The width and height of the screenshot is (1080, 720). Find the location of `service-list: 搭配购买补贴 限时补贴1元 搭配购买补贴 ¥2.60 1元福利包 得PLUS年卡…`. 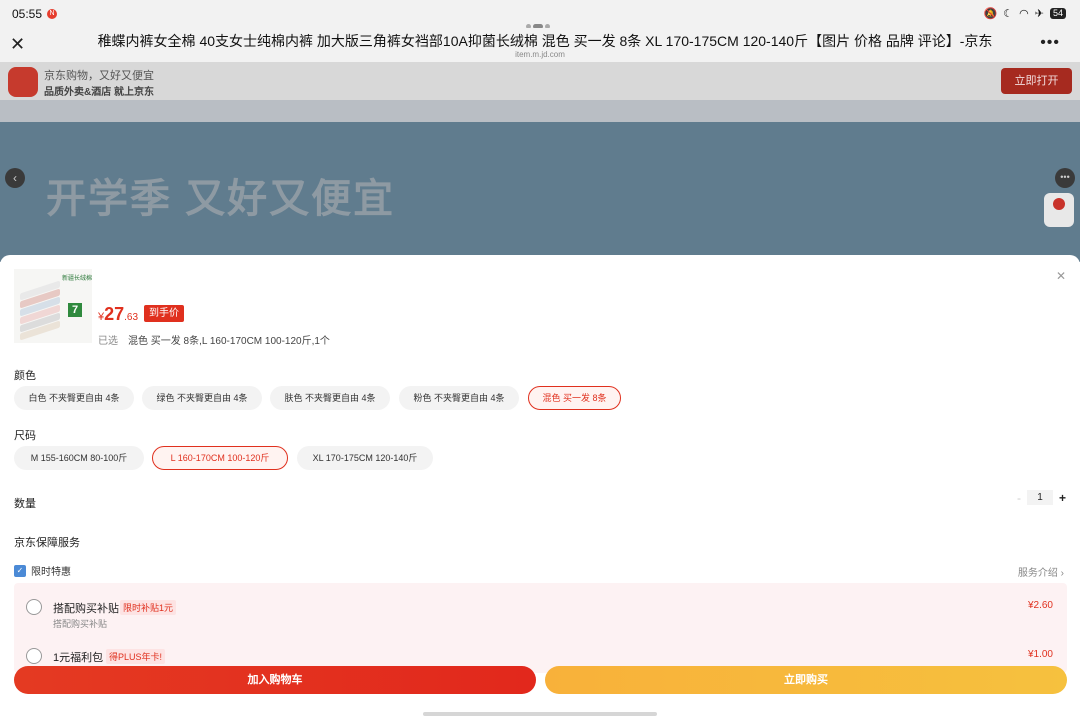

service-list: 搭配购买补贴 限时补贴1元 搭配购买补贴 ¥2.60 1元福利包 得PLUS年卡… is located at coordinates (540, 628).